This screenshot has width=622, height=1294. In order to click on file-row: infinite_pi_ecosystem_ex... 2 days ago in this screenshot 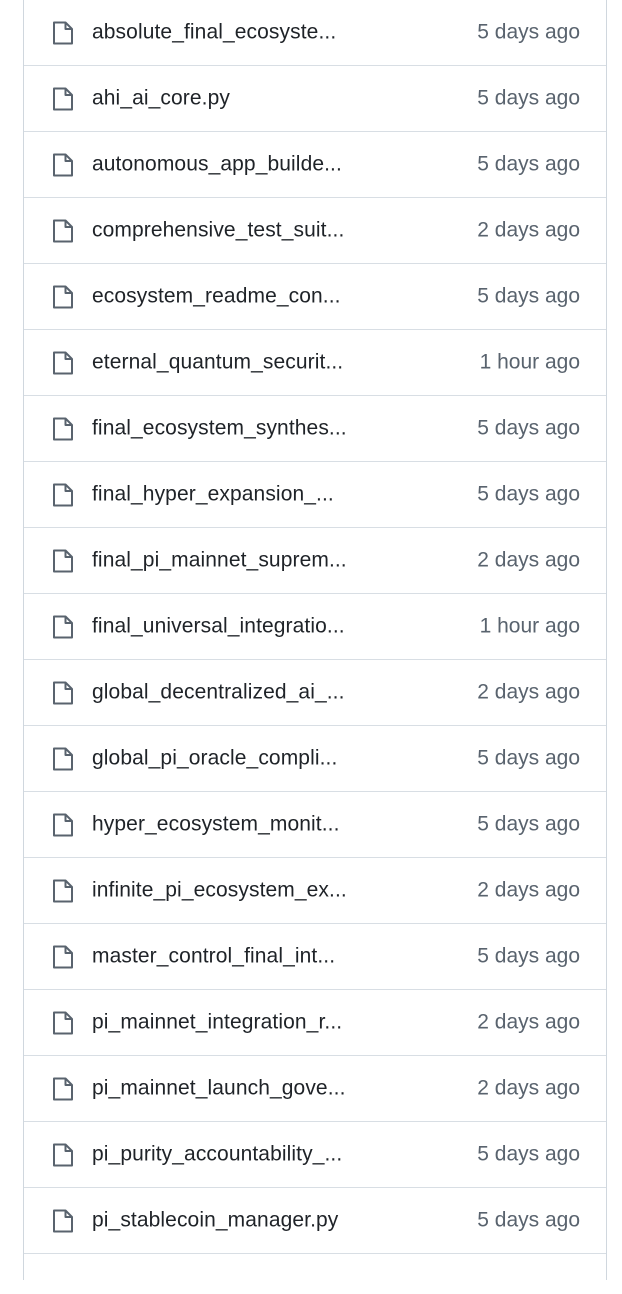, I will do `click(315, 891)`.